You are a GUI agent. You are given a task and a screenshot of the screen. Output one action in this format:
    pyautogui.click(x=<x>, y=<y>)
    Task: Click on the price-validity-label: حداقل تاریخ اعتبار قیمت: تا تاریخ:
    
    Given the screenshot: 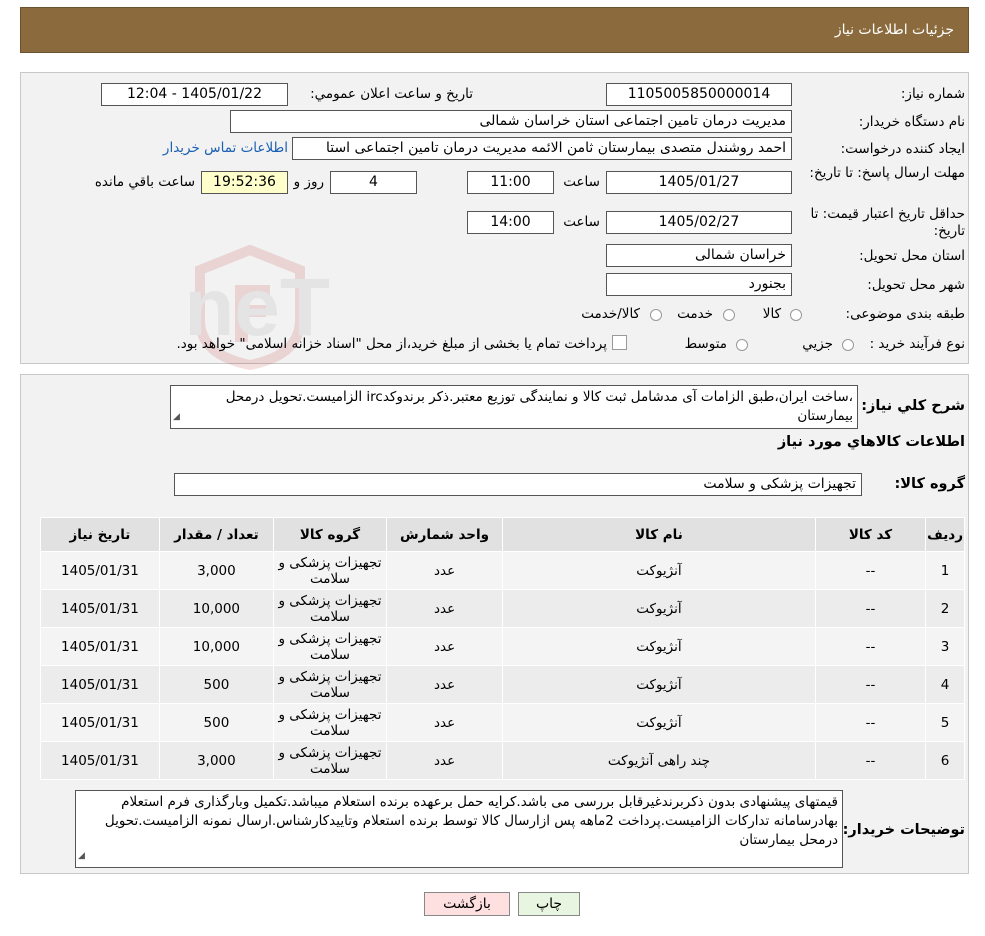 What is the action you would take?
    pyautogui.click(x=887, y=222)
    